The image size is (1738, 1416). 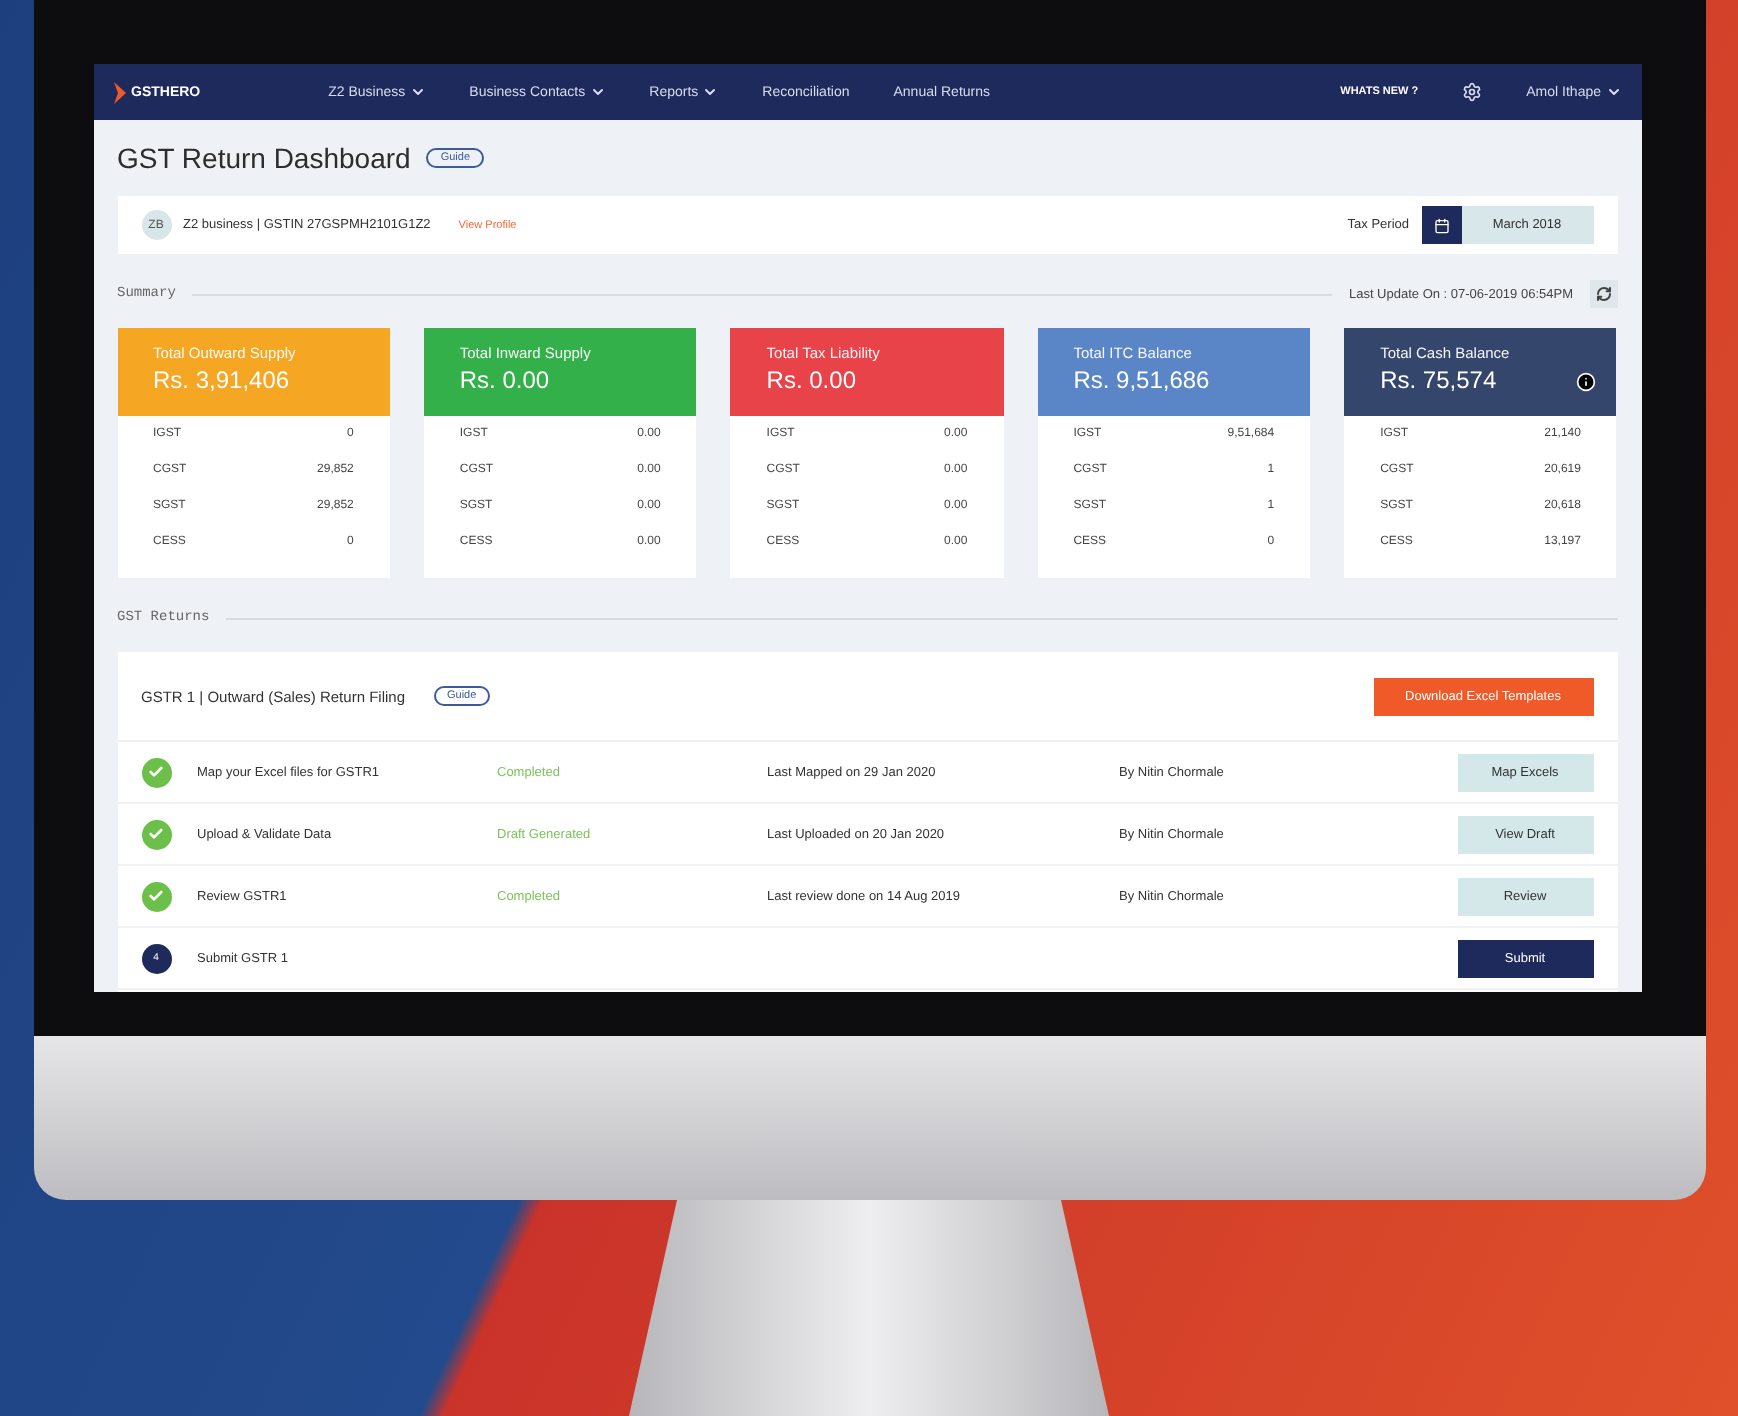 I want to click on calendar-icon, so click(x=1441, y=225).